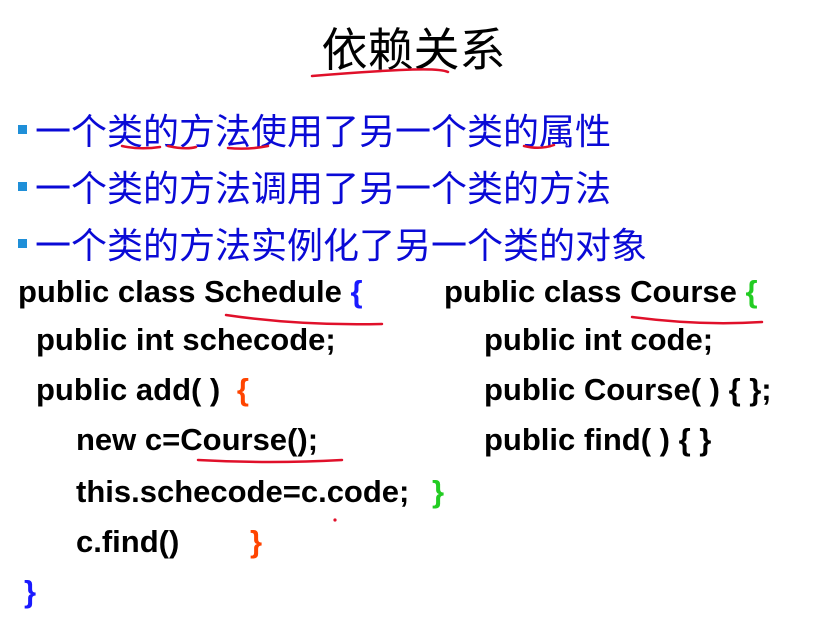 This screenshot has height=638, width=827. I want to click on code-text: public class Course, so click(590, 291).